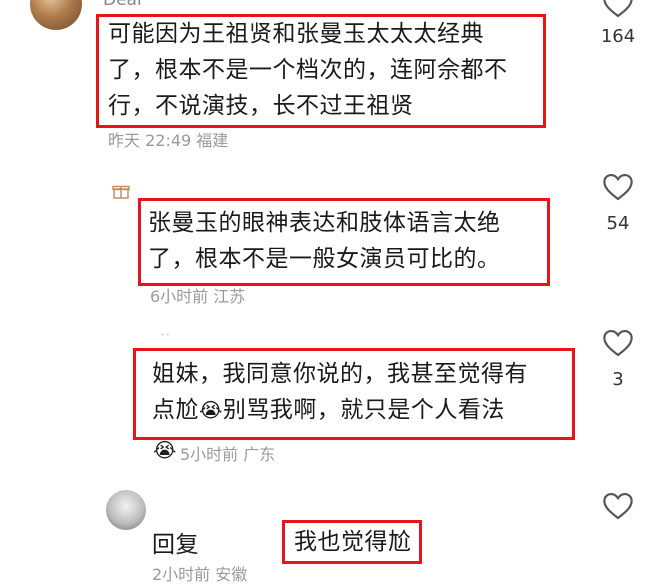 This screenshot has width=660, height=585. I want to click on comment-meta: 2小时前 安徽, so click(199, 573).